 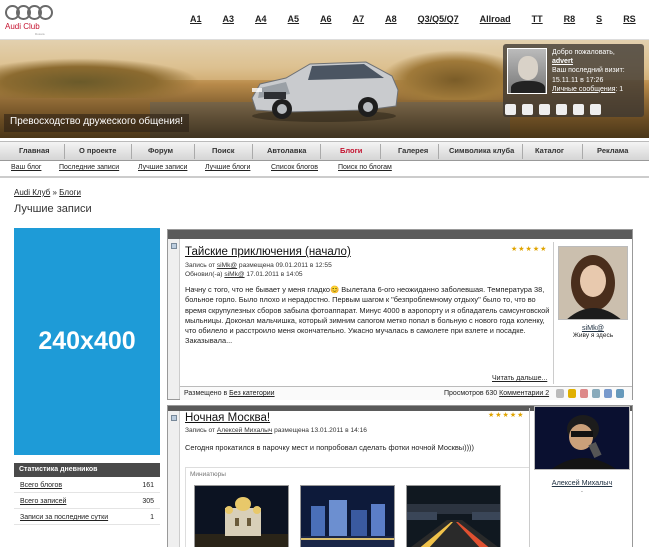 I want to click on logo-club-text: Audi Club, so click(x=22, y=26).